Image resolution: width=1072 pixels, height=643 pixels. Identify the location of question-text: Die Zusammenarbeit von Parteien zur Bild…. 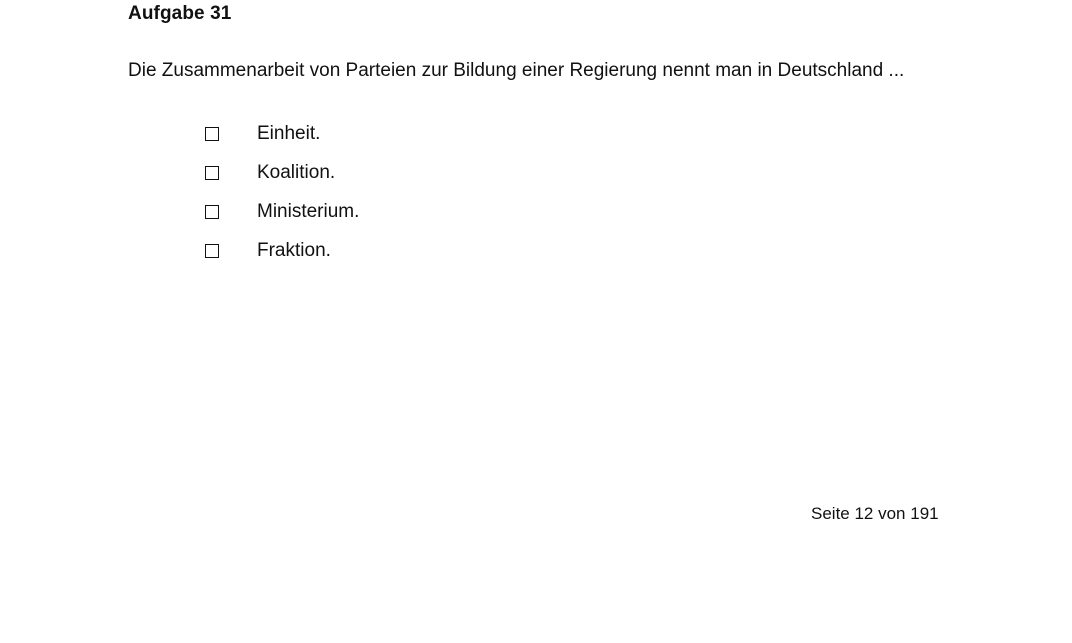
(516, 70).